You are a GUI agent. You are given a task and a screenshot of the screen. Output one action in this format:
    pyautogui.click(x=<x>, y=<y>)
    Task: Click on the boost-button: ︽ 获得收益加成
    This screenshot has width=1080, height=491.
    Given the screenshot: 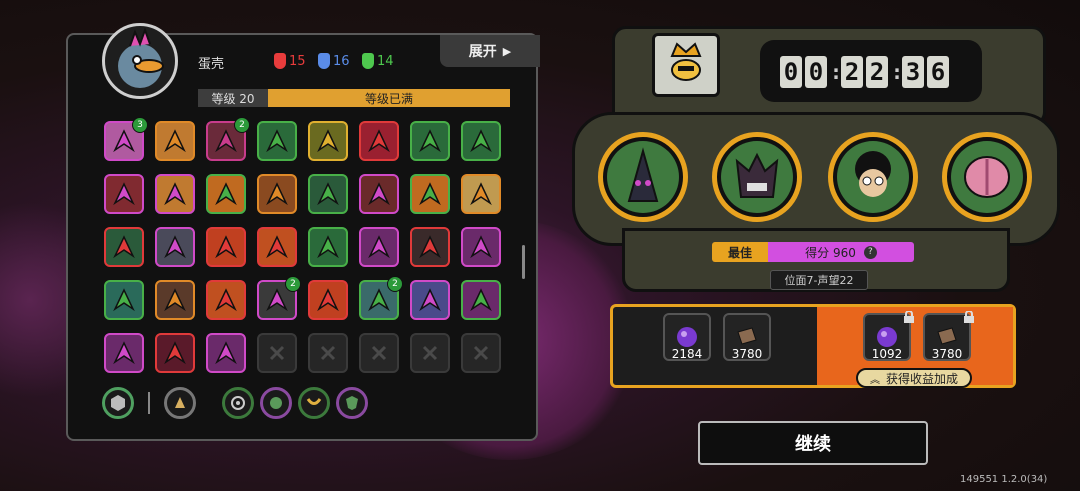 What is the action you would take?
    pyautogui.click(x=914, y=378)
    